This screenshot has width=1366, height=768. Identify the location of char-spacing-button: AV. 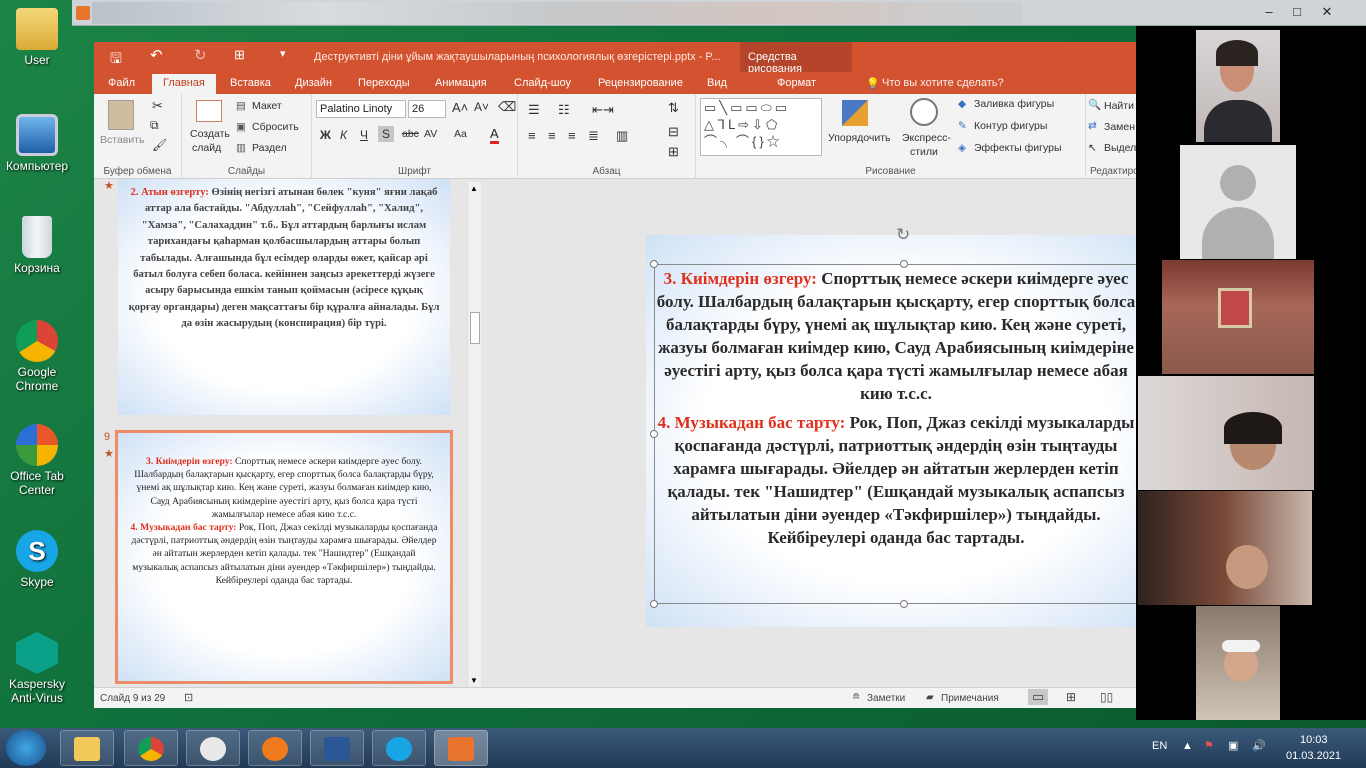
(430, 134).